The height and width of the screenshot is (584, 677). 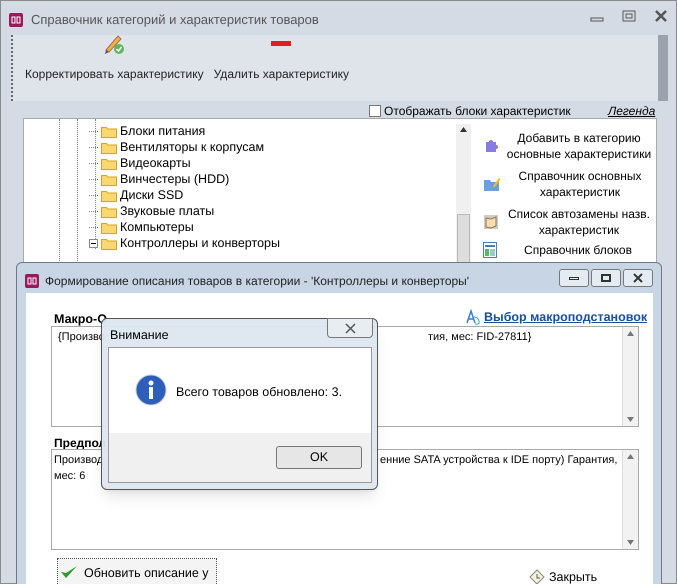 I want to click on window-title: Формирование описания товаров в категории - 'Контроллеры и конверторы', so click(x=257, y=281).